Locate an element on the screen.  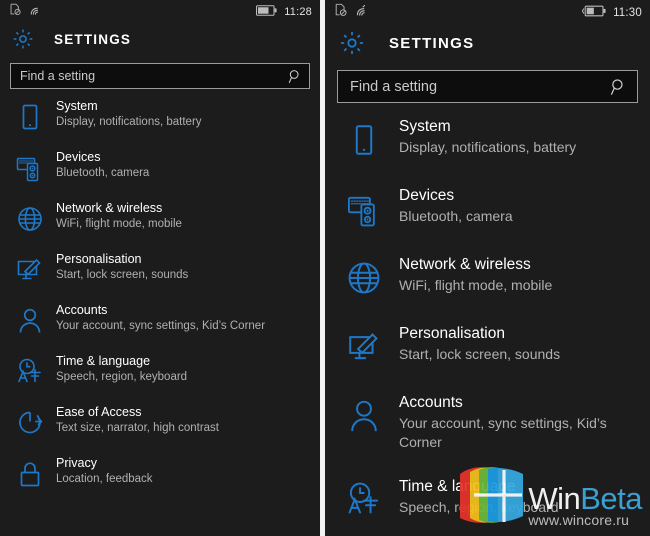
ease-of-access-icon is located at coordinates (30, 423).